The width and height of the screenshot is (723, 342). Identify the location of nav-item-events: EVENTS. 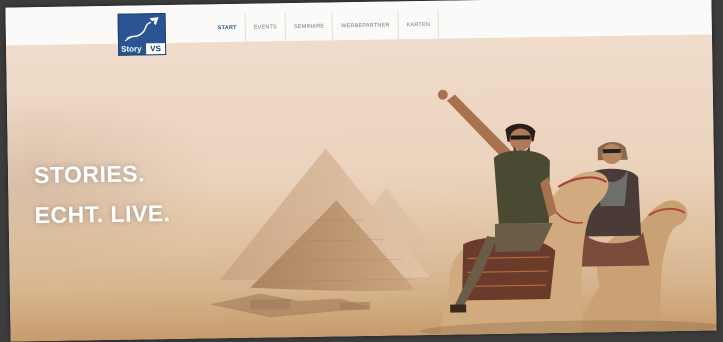
(266, 27).